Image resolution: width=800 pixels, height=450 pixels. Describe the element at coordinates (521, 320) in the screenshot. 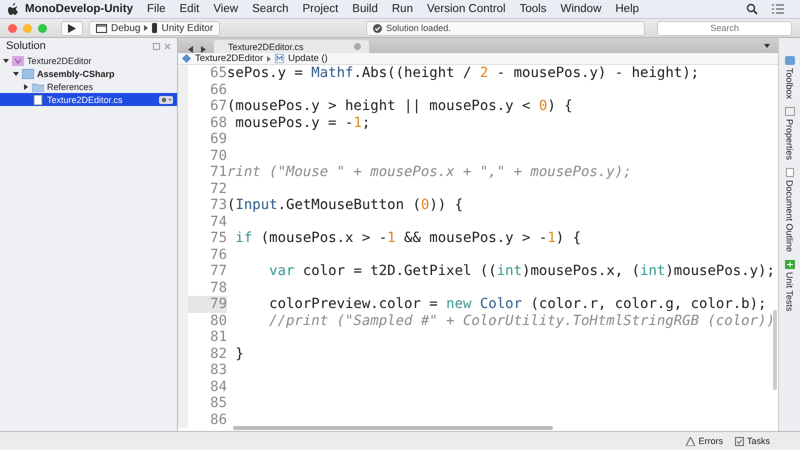

I see `code-line: //print ("Sampled #" + ColorUtility.ToHtmlStringRGB (color))` at that location.